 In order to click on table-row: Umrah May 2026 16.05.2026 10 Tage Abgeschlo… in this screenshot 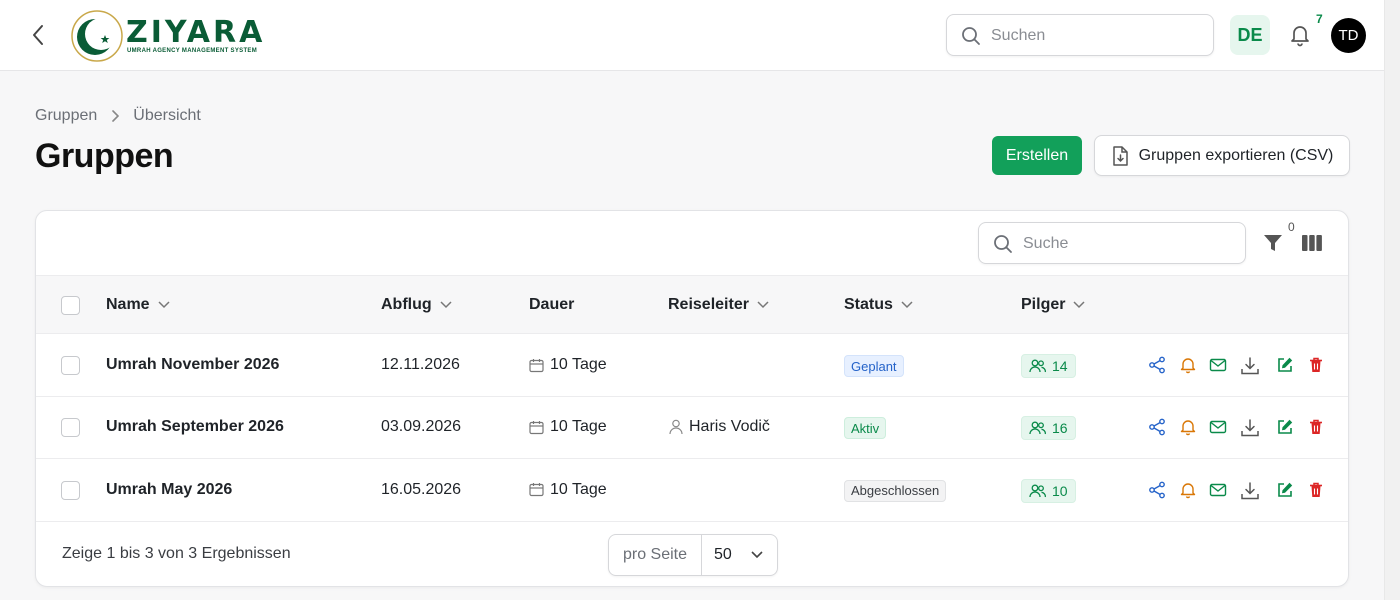, I will do `click(692, 491)`.